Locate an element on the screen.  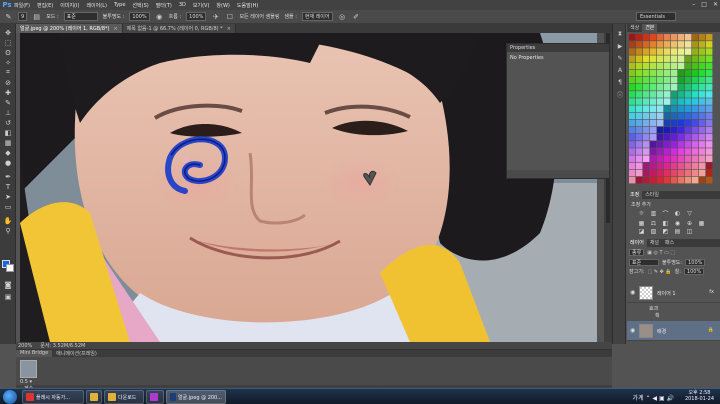
background-color-swatch is located at coordinates (10, 268).